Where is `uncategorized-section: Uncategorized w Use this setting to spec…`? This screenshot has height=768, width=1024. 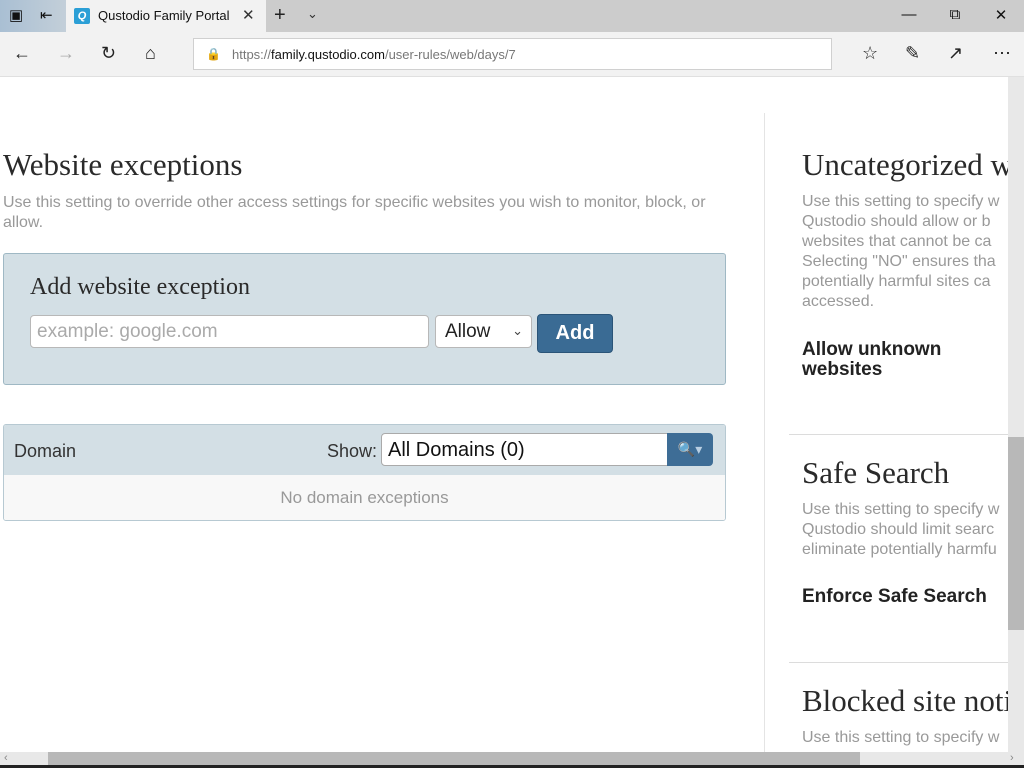 uncategorized-section: Uncategorized w Use this setting to spec… is located at coordinates (905, 263).